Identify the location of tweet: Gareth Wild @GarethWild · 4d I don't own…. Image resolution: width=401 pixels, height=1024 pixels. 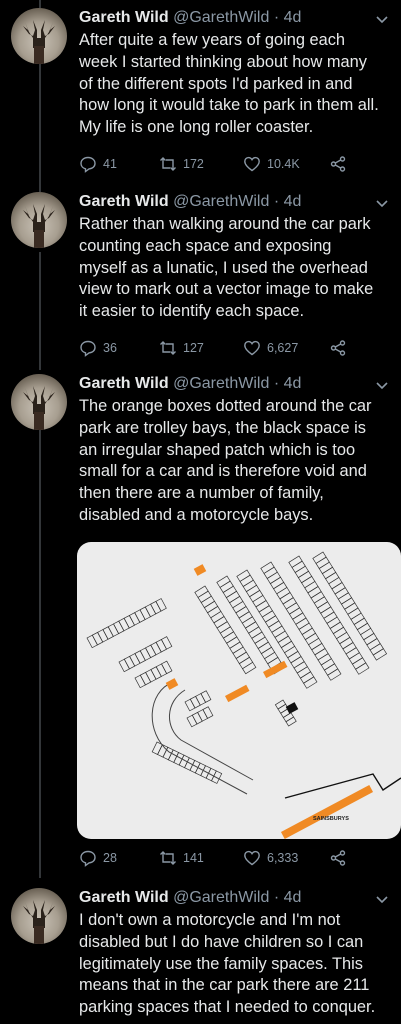
(200, 956).